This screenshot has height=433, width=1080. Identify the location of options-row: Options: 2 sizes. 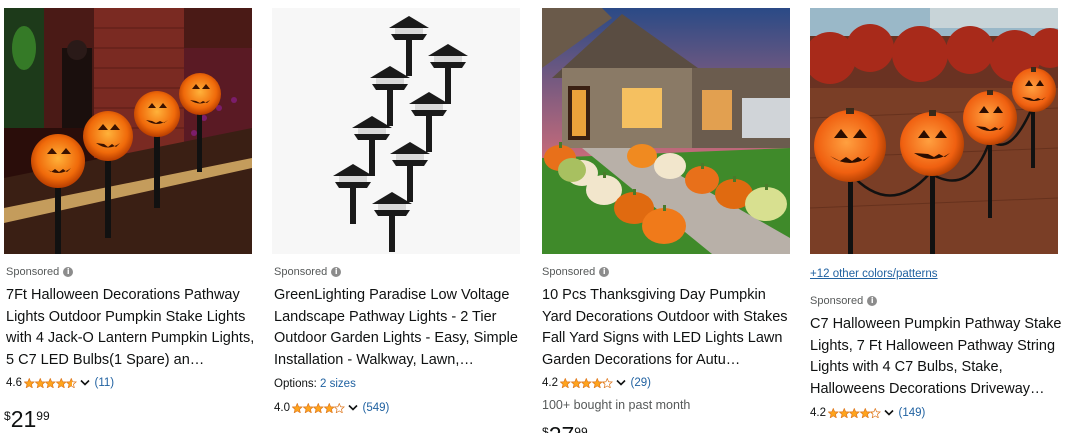
(315, 384).